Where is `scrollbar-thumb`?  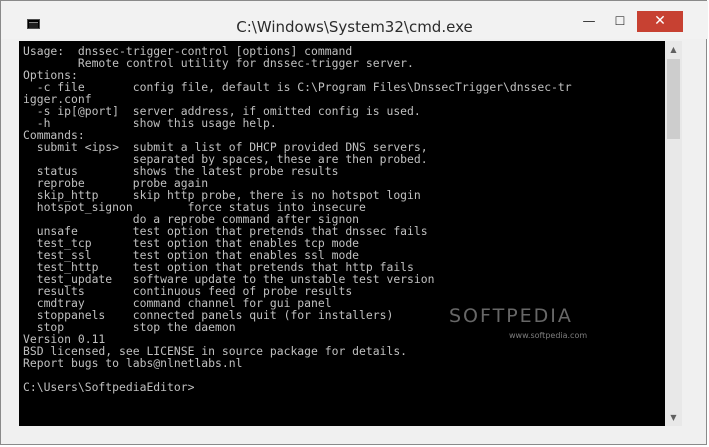 scrollbar-thumb is located at coordinates (673, 99).